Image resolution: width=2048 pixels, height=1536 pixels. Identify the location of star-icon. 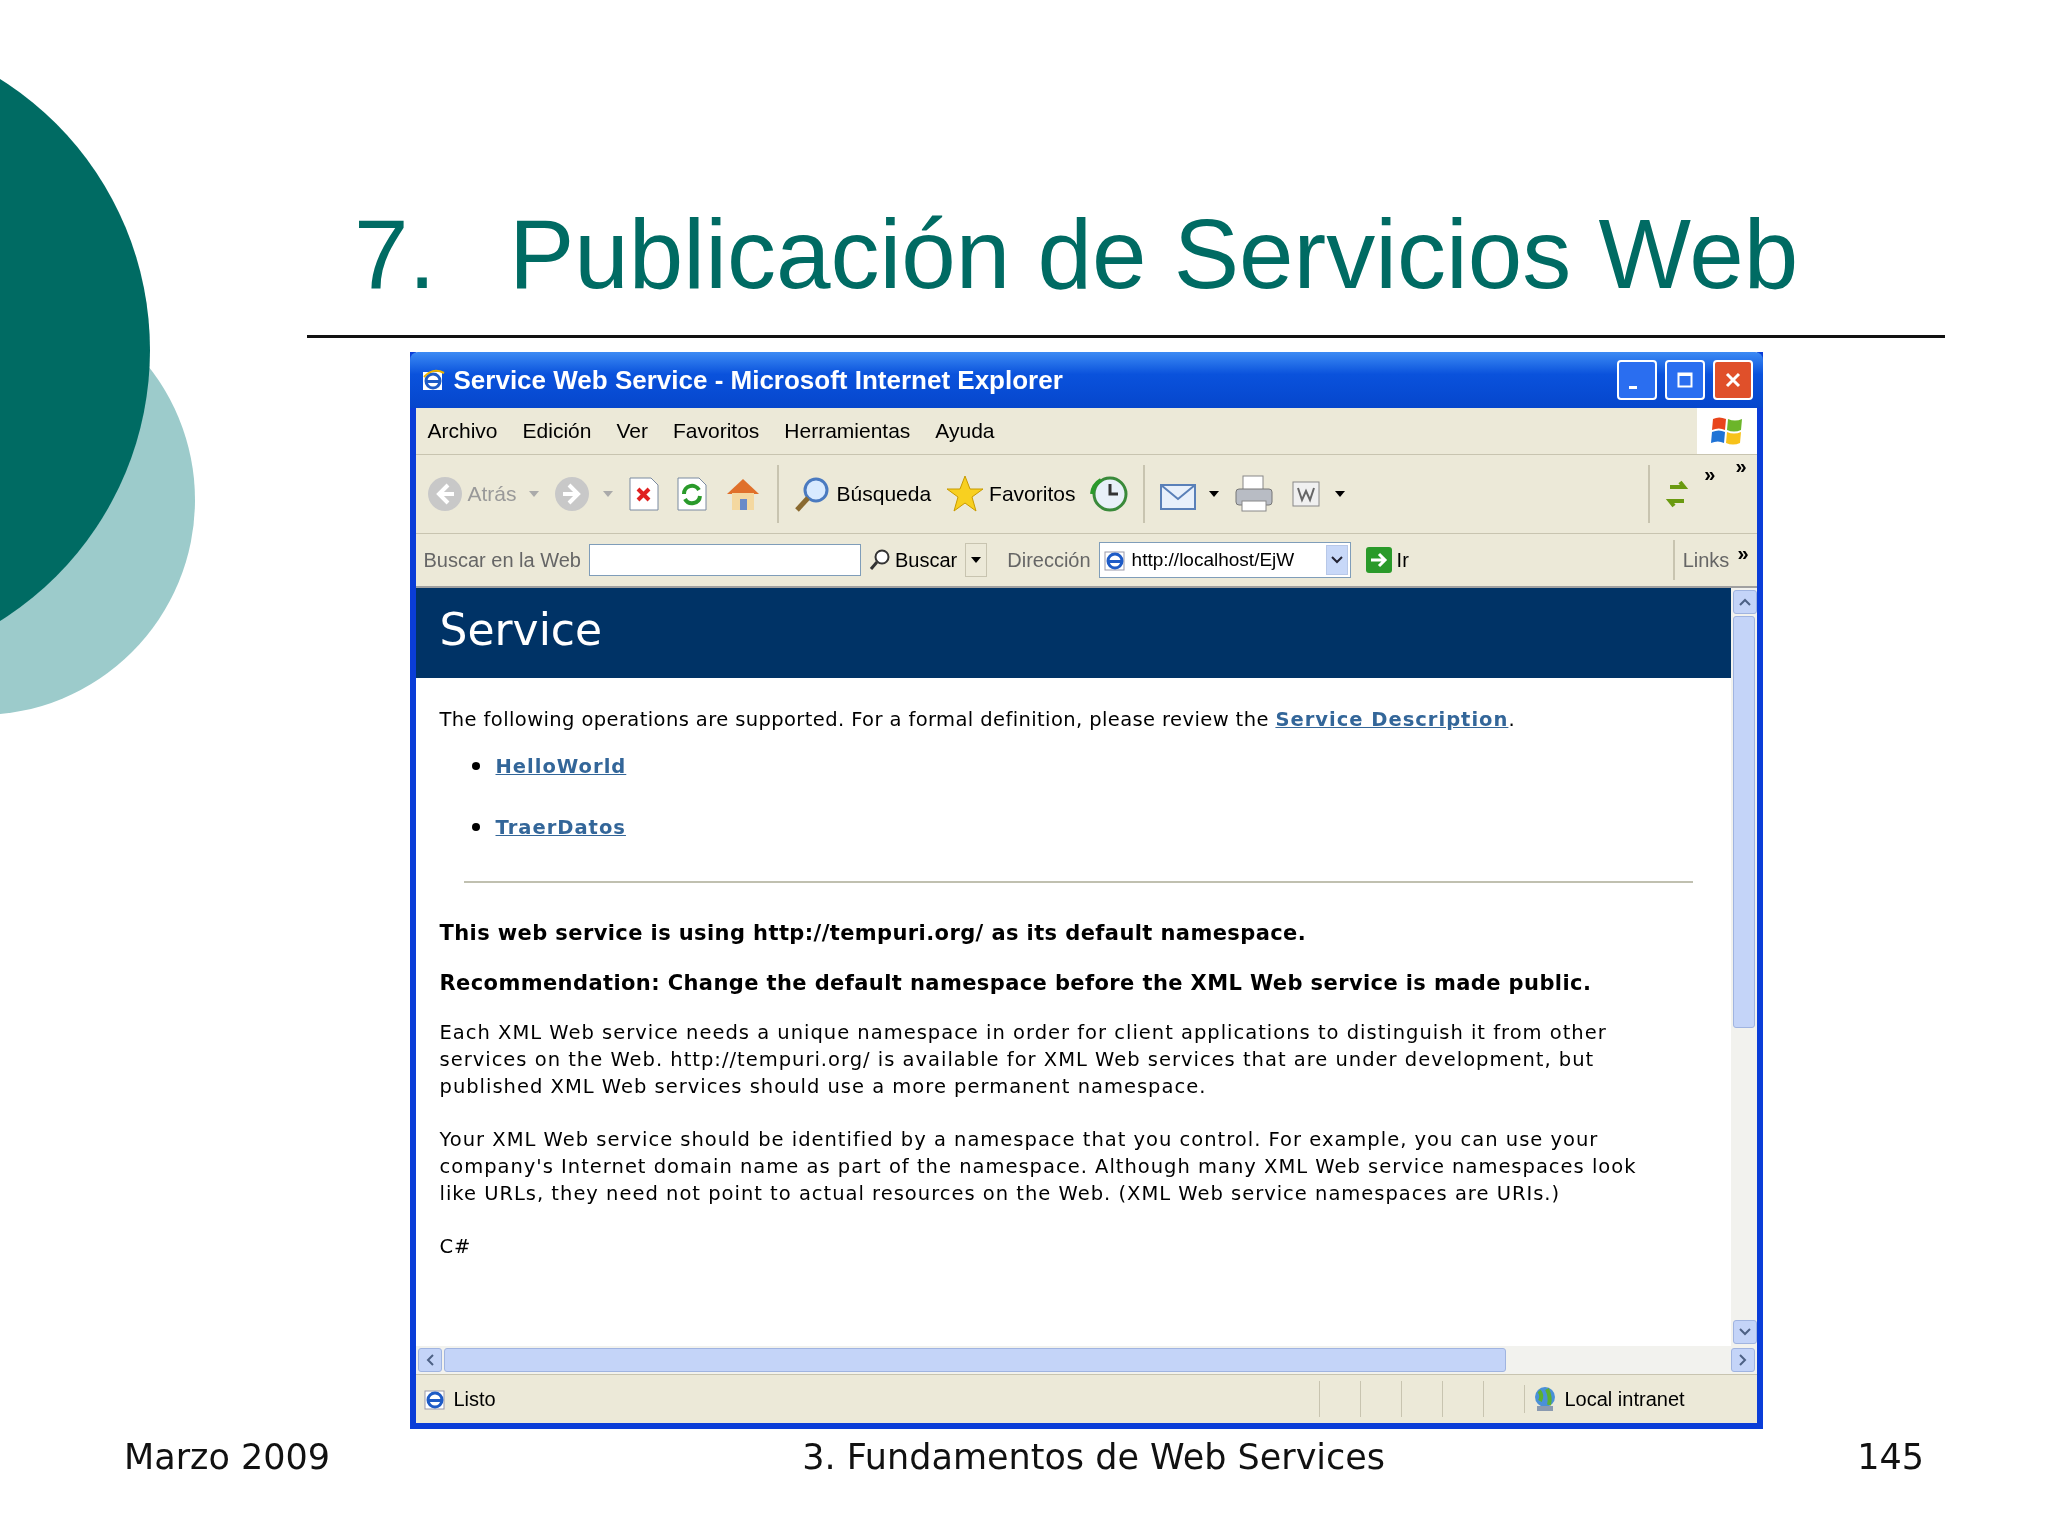
(965, 494).